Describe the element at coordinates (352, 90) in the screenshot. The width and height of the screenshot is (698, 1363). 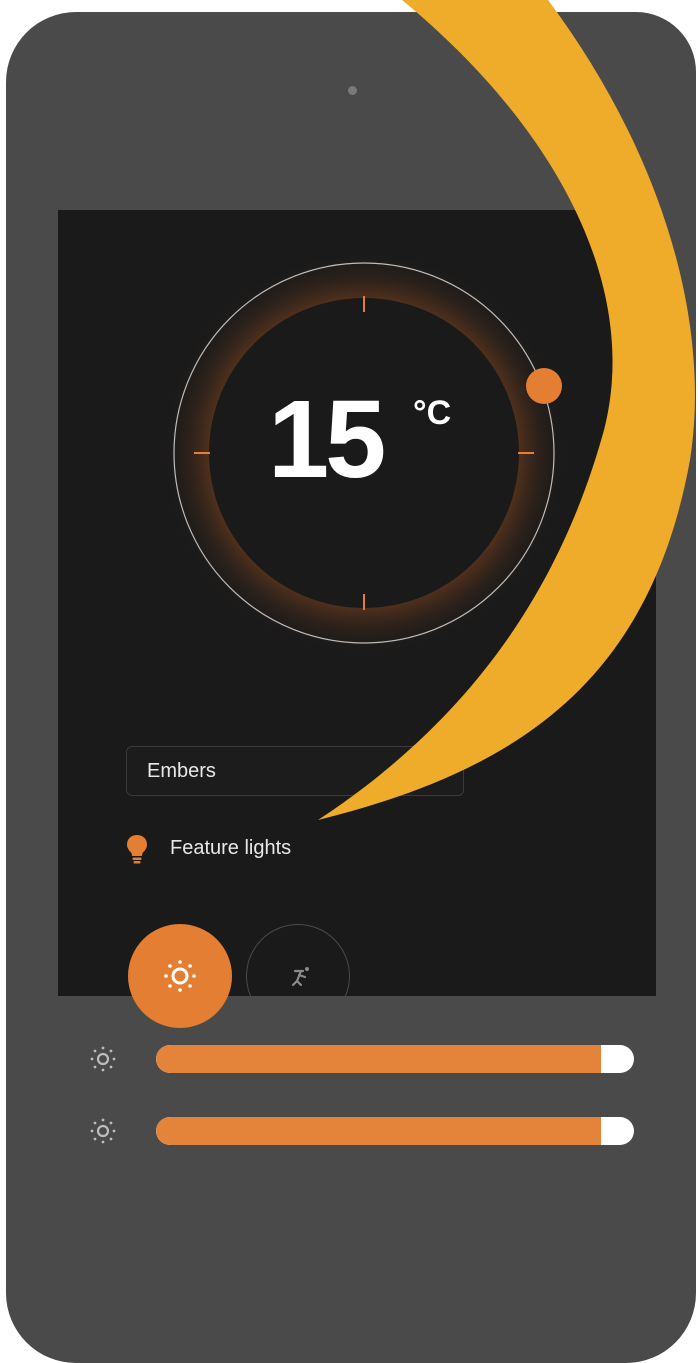
I see `front-camera` at that location.